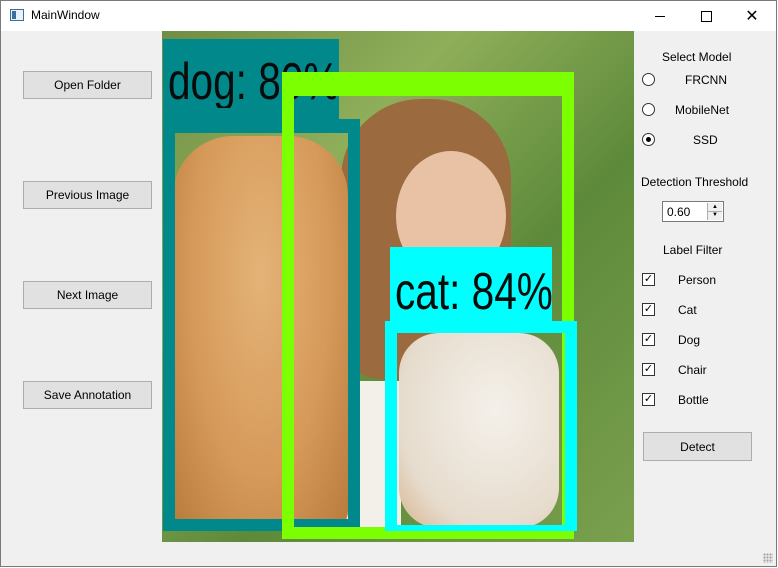 The image size is (778, 568). What do you see at coordinates (87, 195) in the screenshot?
I see `previous-image-button: Previous Image` at bounding box center [87, 195].